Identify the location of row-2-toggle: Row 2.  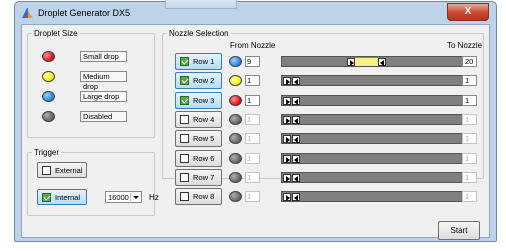
(198, 80).